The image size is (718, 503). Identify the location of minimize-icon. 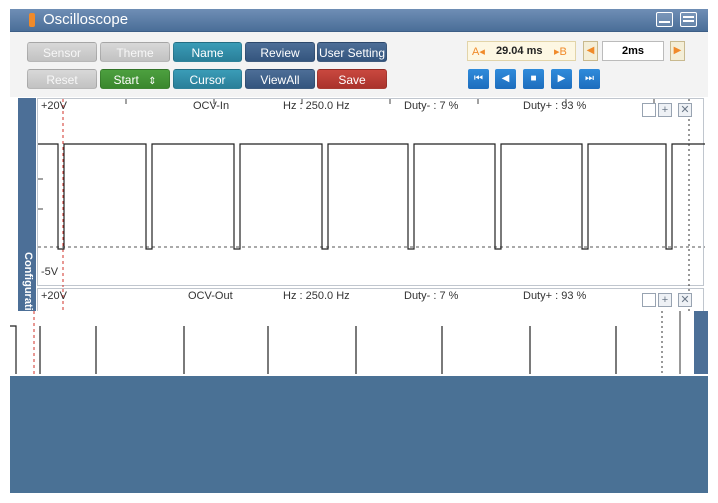
(664, 19).